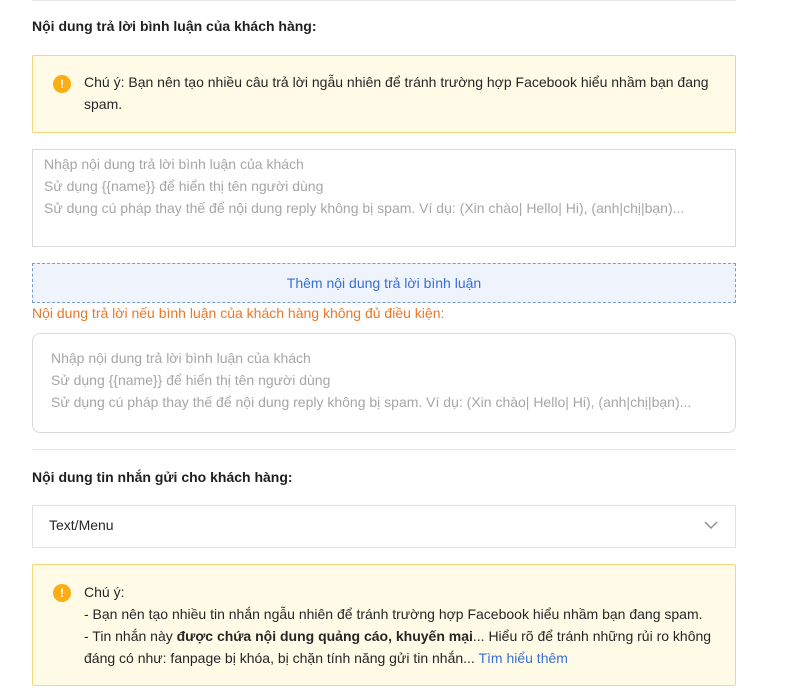 The width and height of the screenshot is (794, 700). I want to click on top-divider, so click(384, 0).